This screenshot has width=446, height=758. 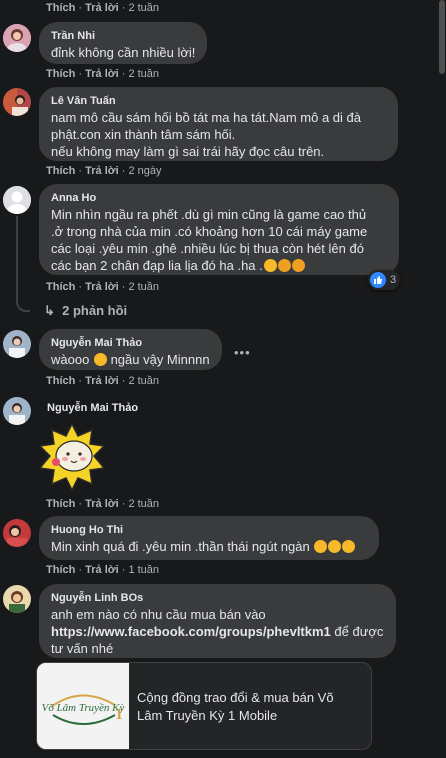 I want to click on comment-text-line: phật.con xin thành tâm sám hối., so click(x=143, y=134).